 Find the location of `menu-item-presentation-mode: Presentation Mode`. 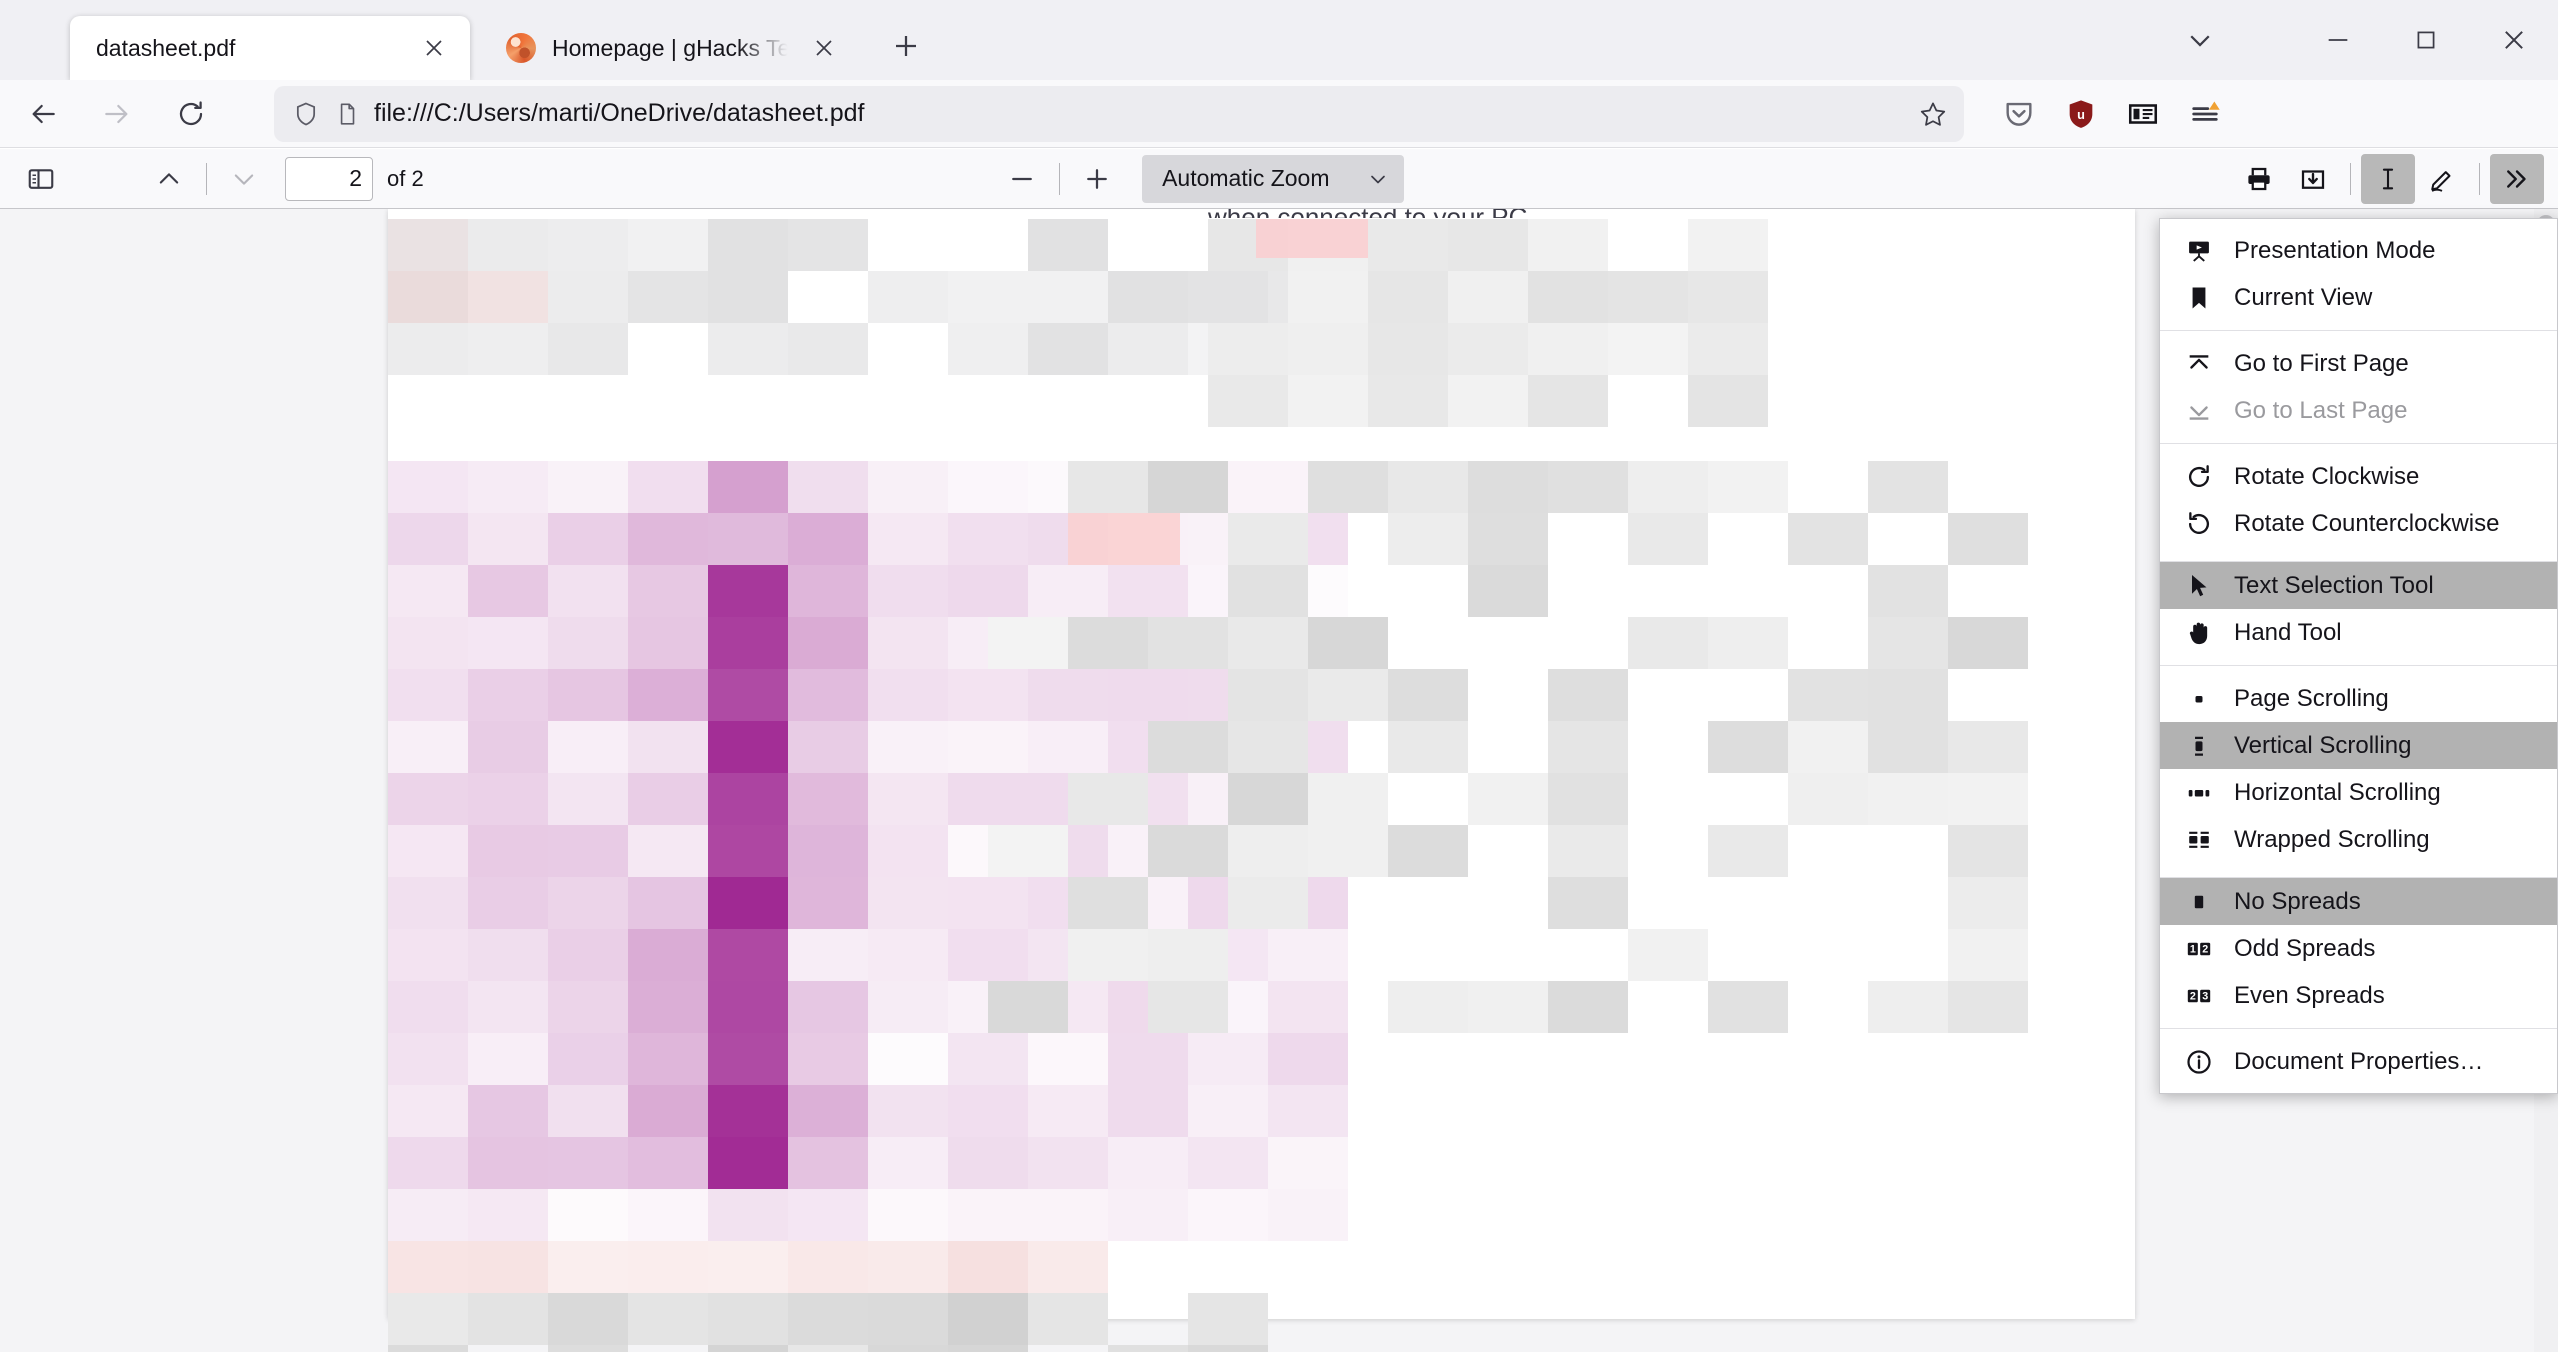

menu-item-presentation-mode: Presentation Mode is located at coordinates (2358, 250).